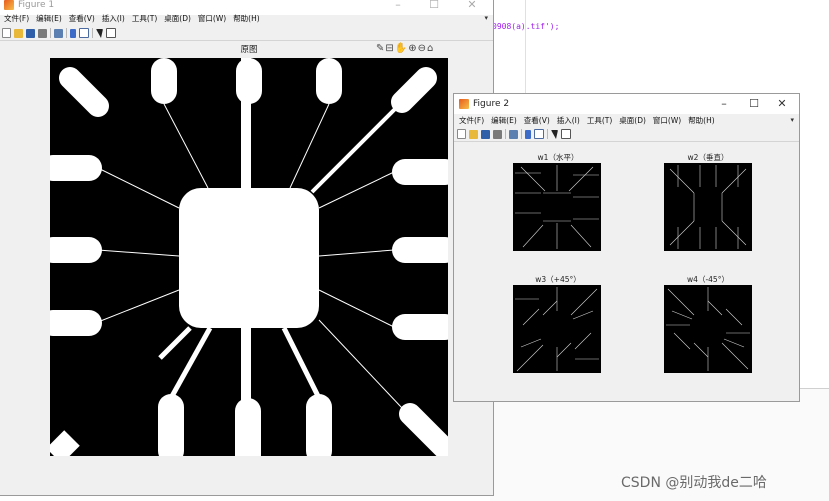  Describe the element at coordinates (412, 49) in the screenshot. I see `zoom-in-icon: ⊕` at that location.